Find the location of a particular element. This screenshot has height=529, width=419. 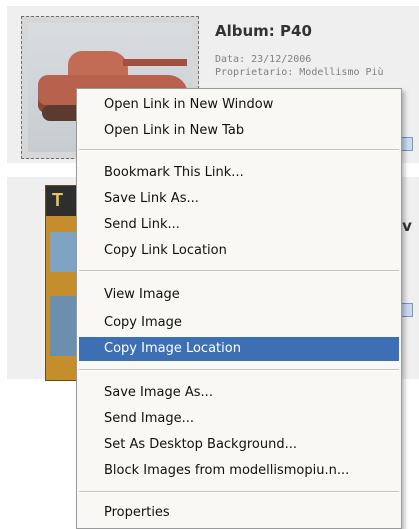

menu-item-open-new-window: Open Link in New Window is located at coordinates (239, 105).